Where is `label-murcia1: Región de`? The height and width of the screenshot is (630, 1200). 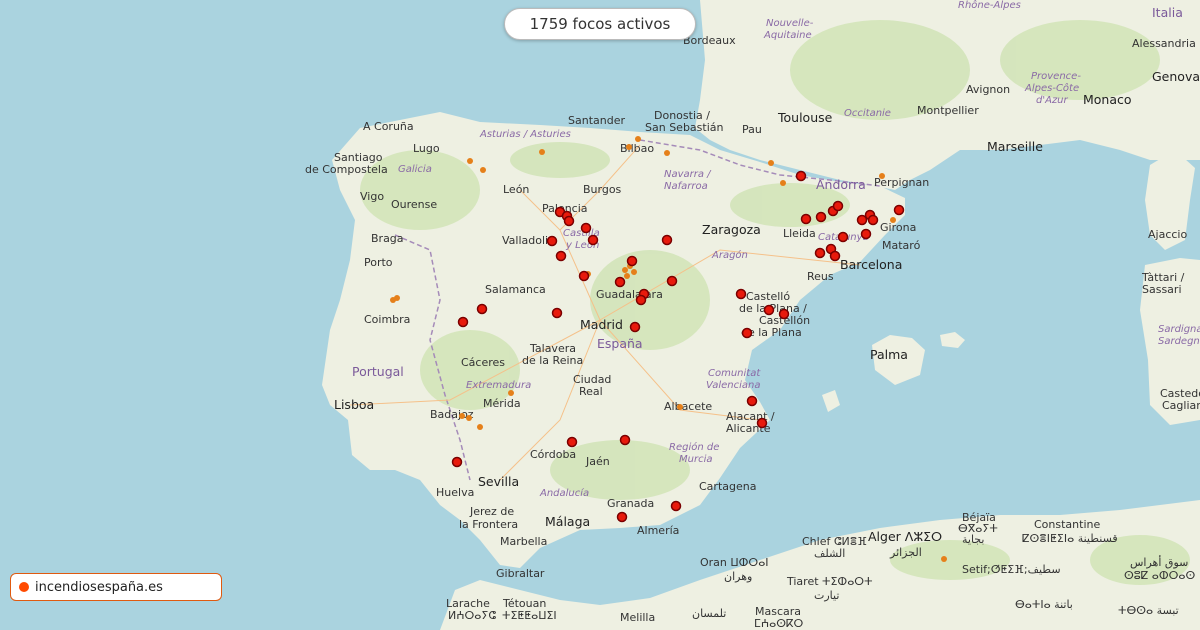
label-murcia1: Región de is located at coordinates (694, 447).